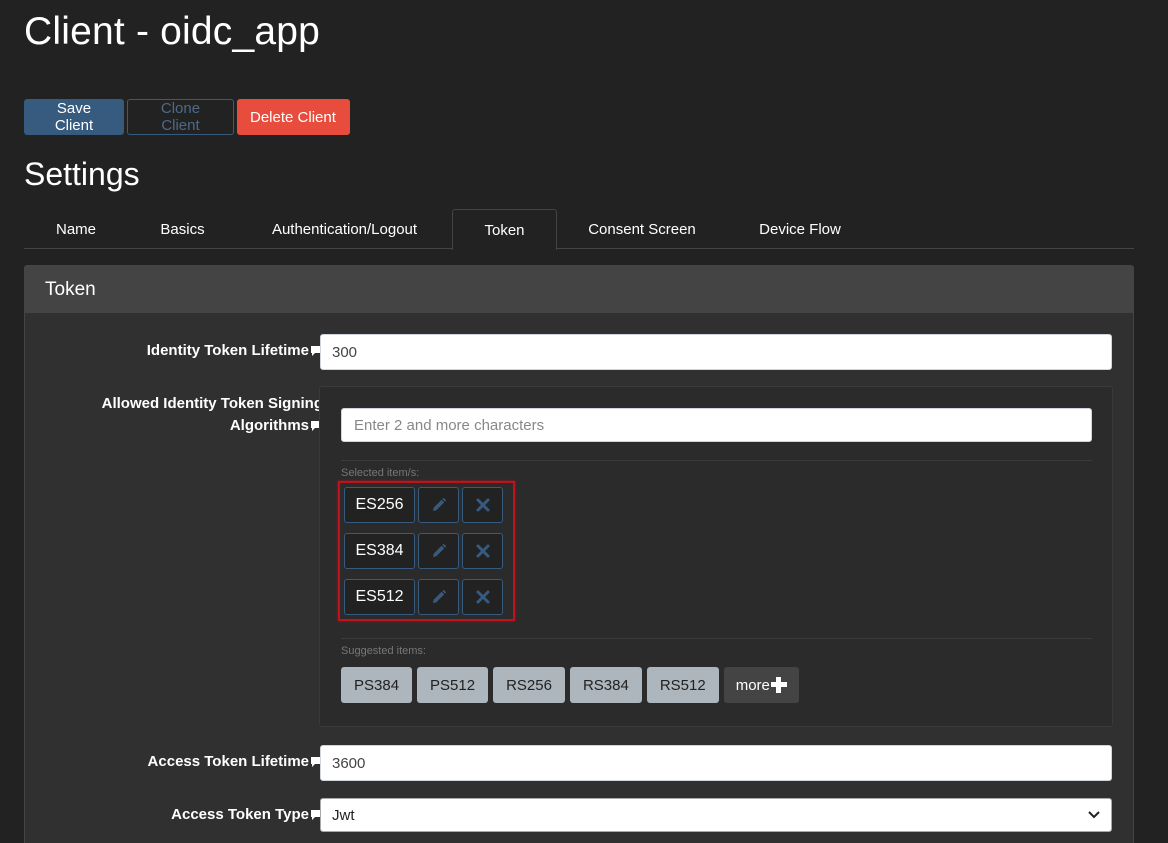 The width and height of the screenshot is (1168, 843). What do you see at coordinates (293, 117) in the screenshot?
I see `delete-client-button: Delete Client` at bounding box center [293, 117].